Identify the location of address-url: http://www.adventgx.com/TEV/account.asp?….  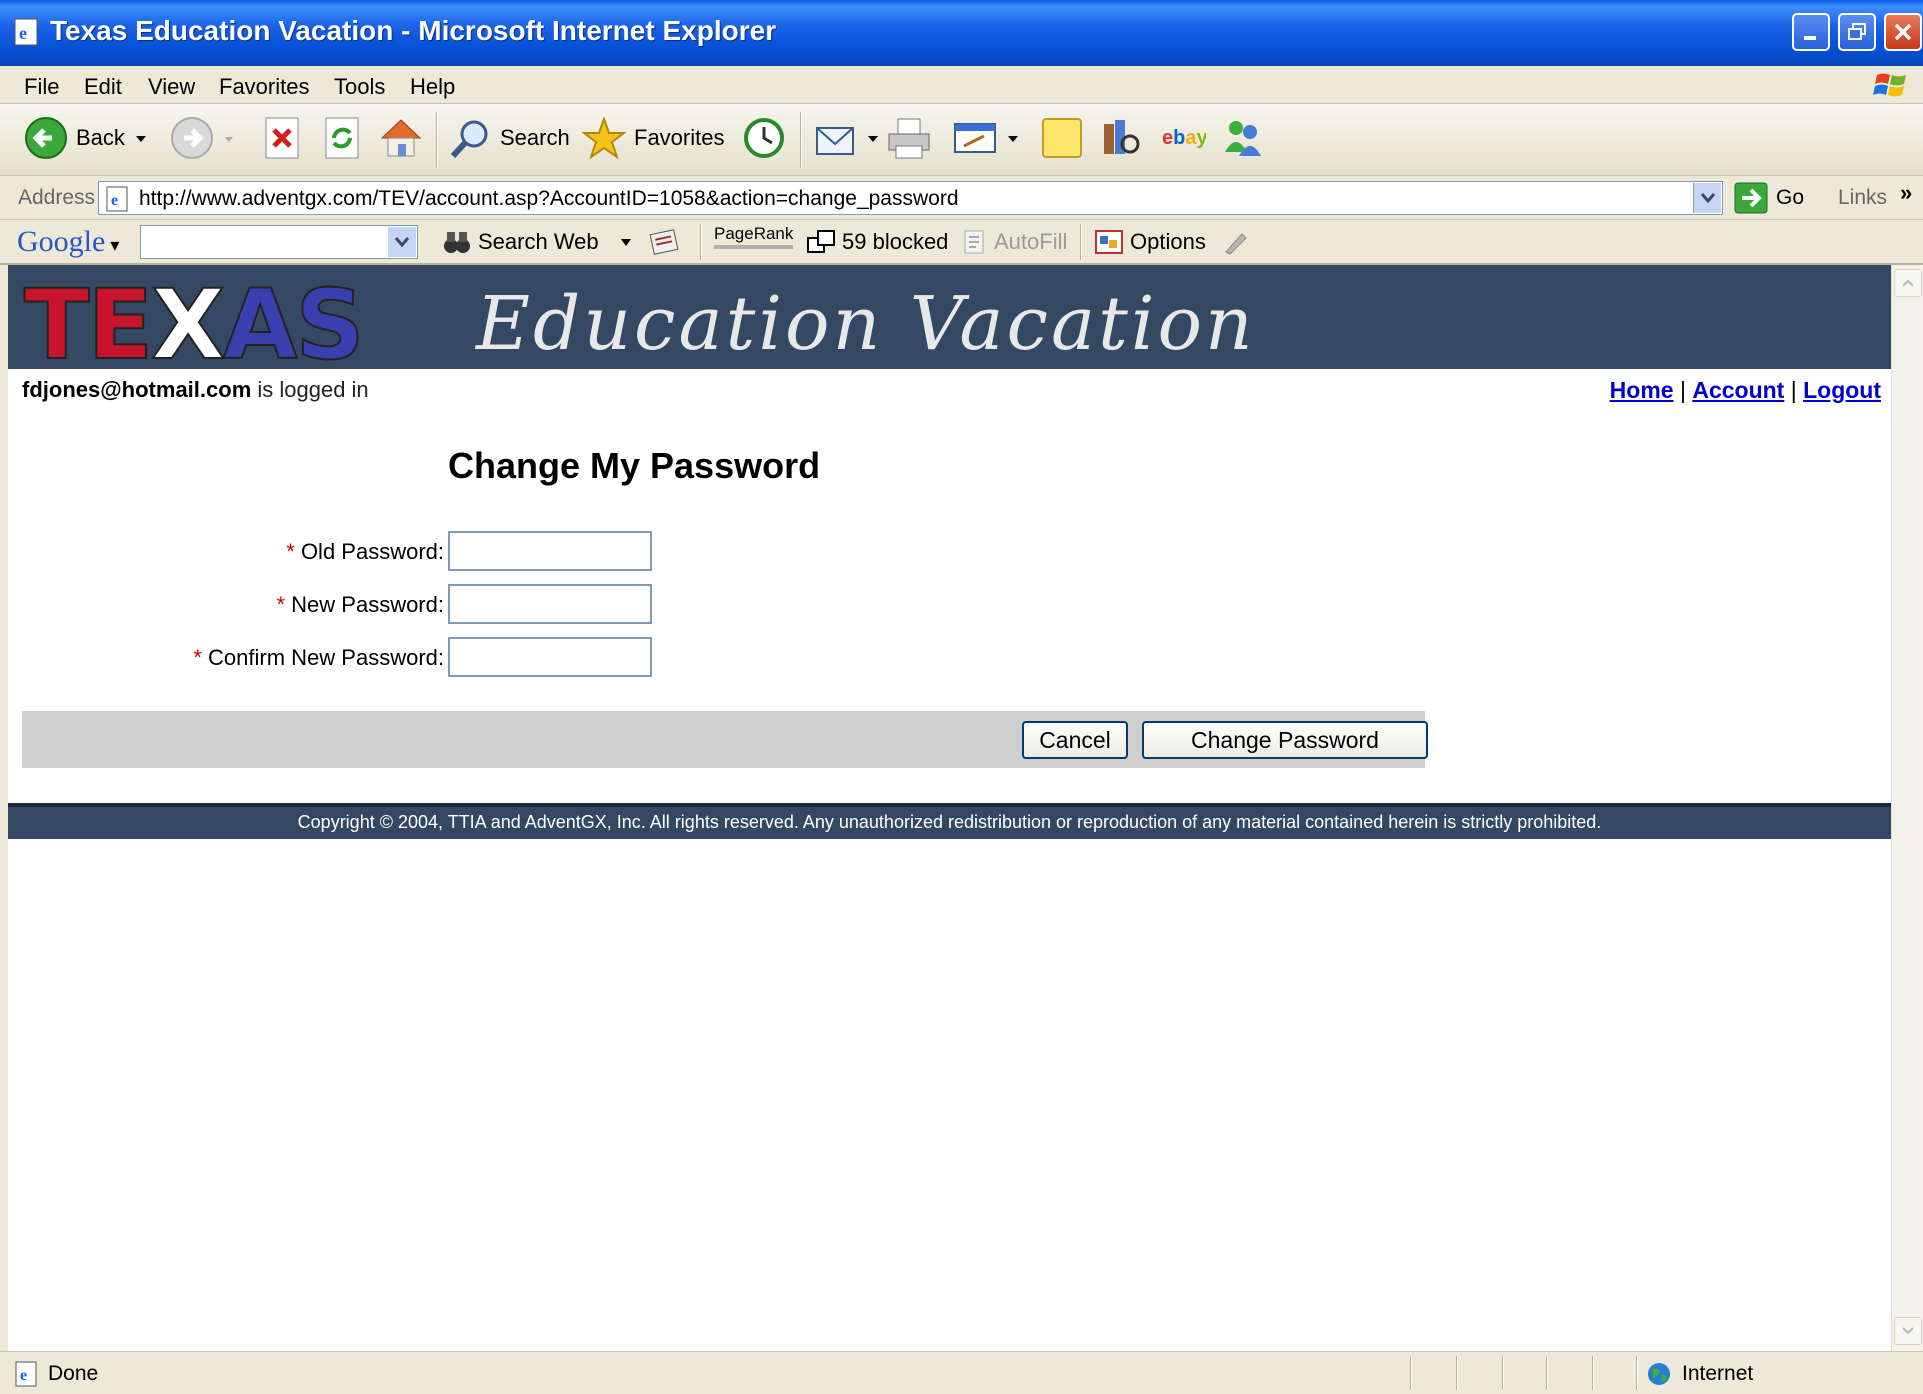
(549, 198).